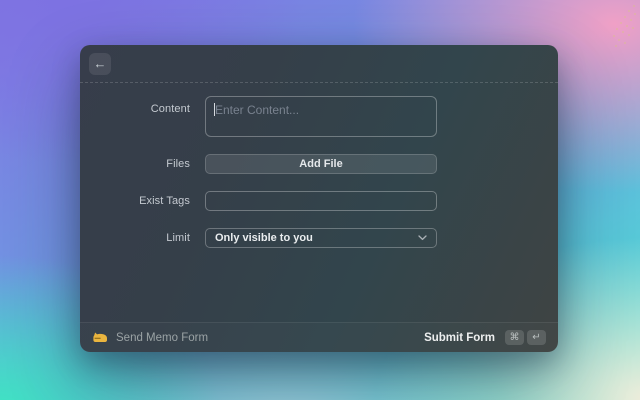 This screenshot has height=400, width=640. What do you see at coordinates (178, 164) in the screenshot?
I see `files-label: Files` at bounding box center [178, 164].